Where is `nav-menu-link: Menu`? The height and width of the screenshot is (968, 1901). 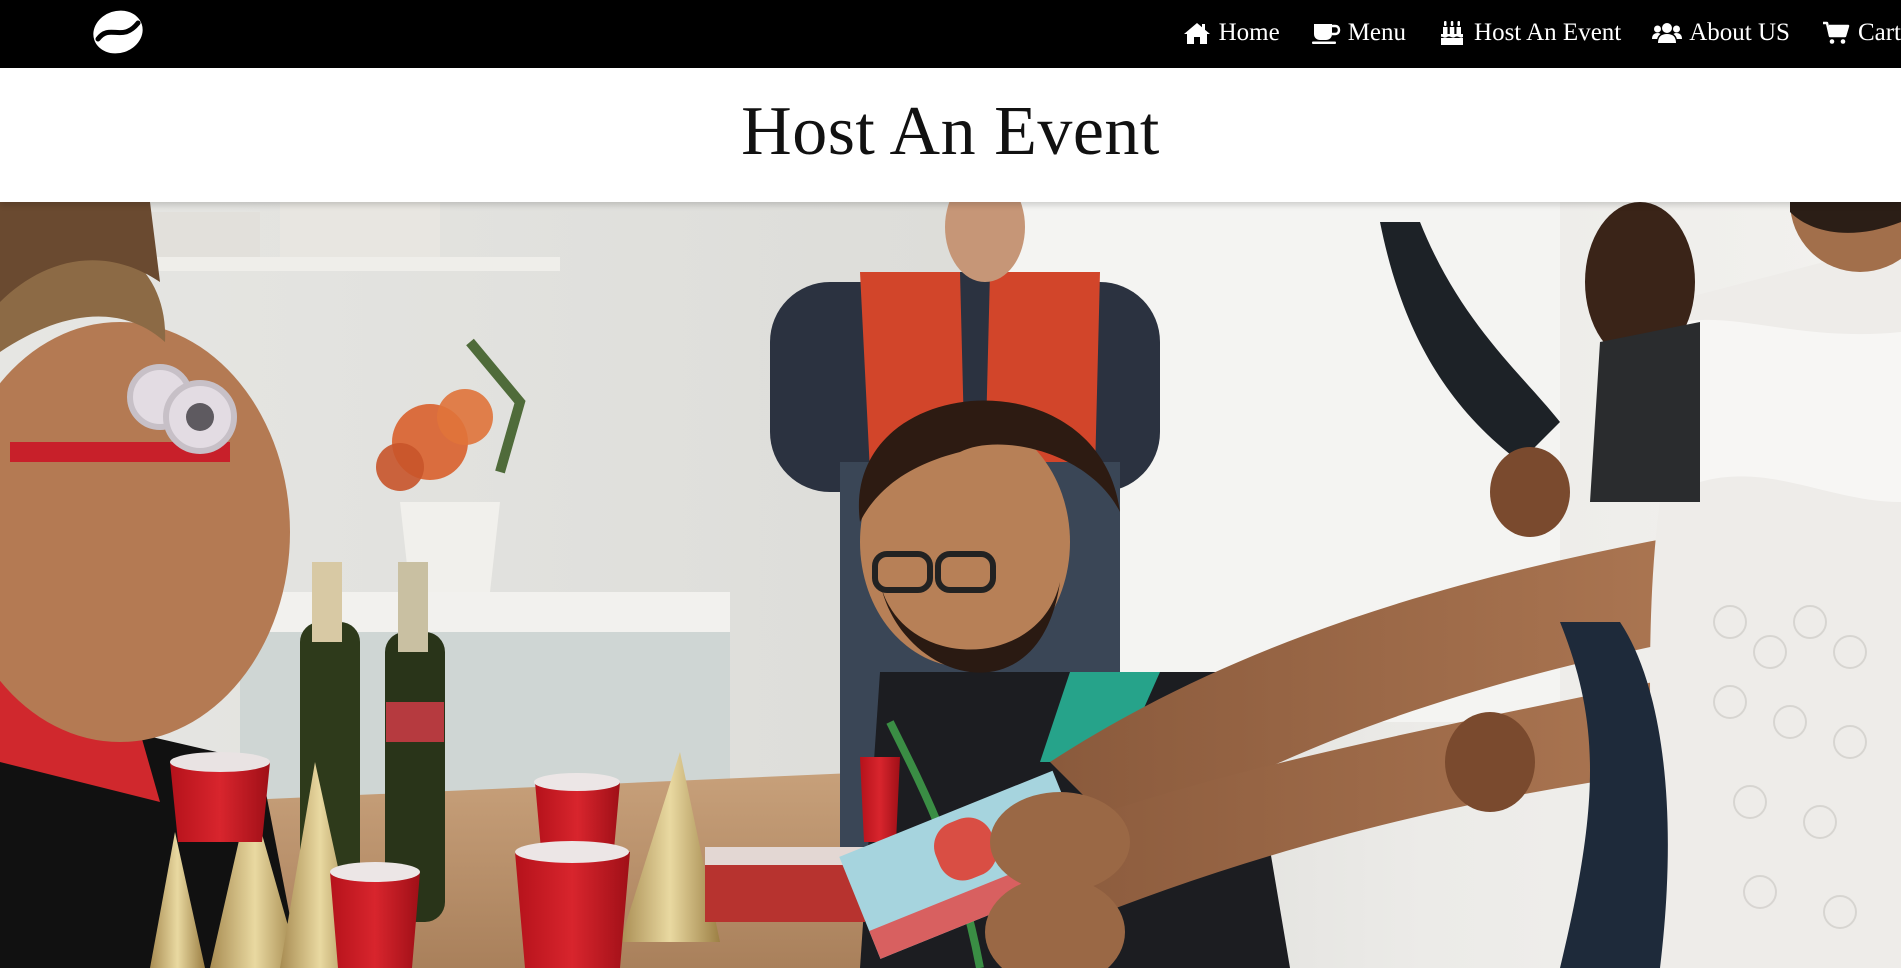 nav-menu-link: Menu is located at coordinates (1358, 33).